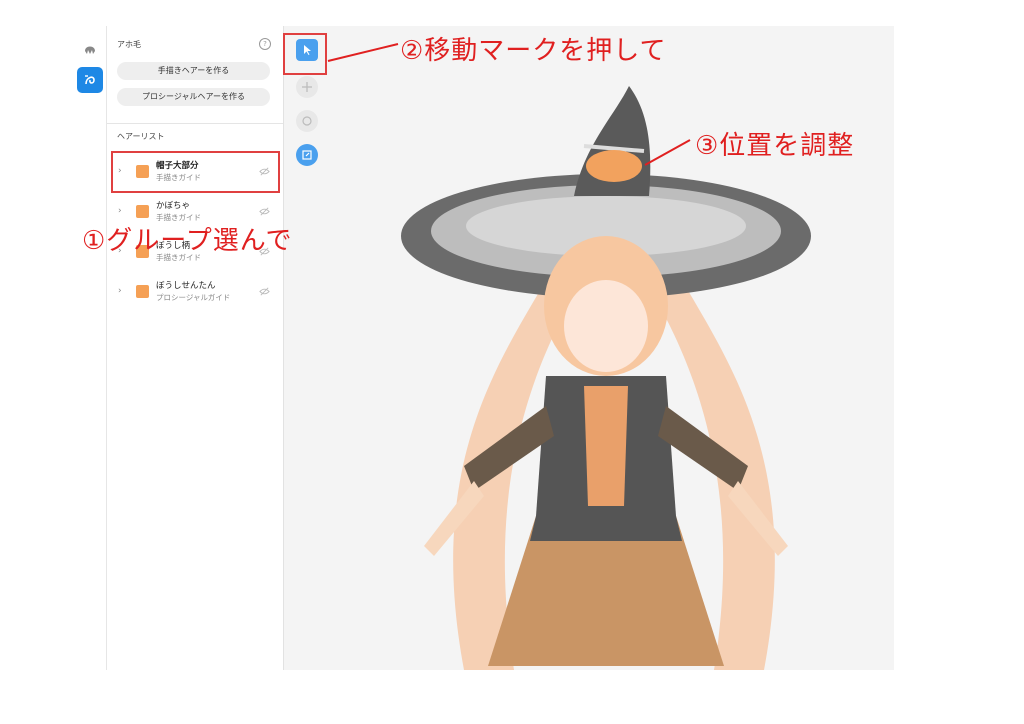  Describe the element at coordinates (533, 51) in the screenshot. I see `annotation-step-2: ②移動マークを押して` at that location.